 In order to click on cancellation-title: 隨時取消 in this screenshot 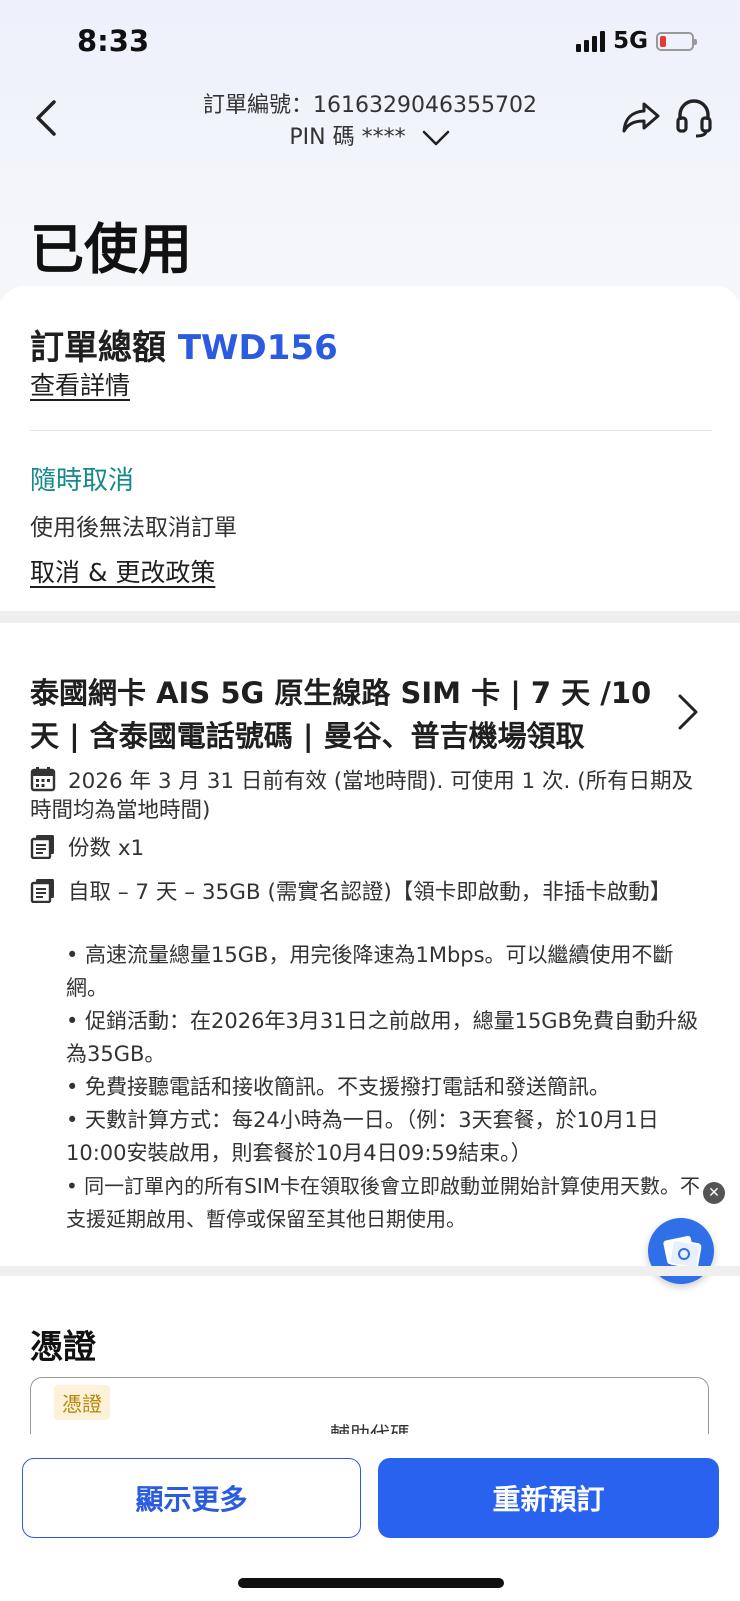, I will do `click(82, 481)`.